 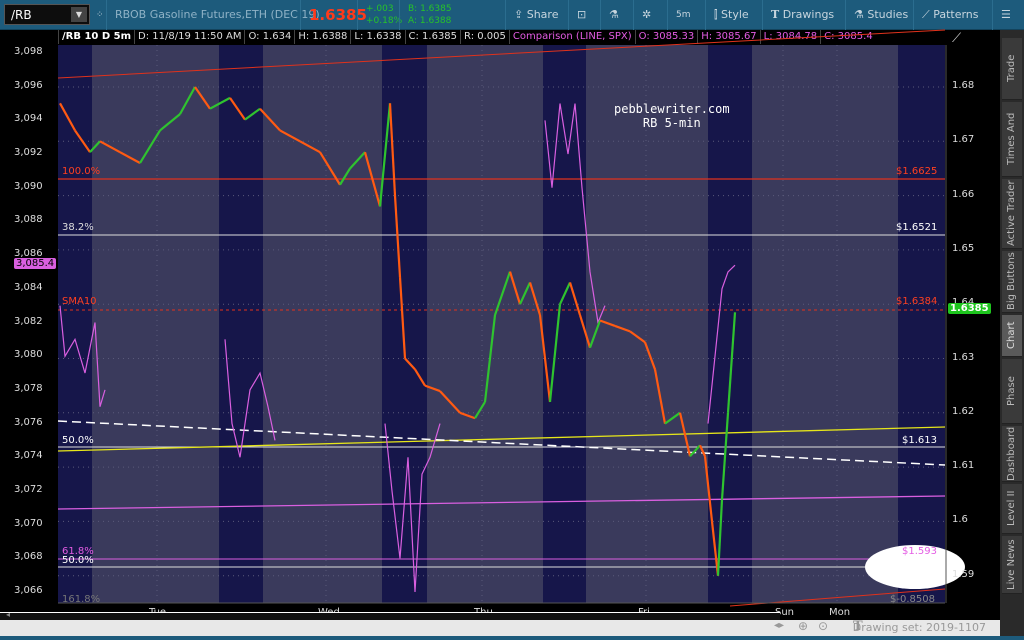 I want to click on last-price-tag: 1.6385, so click(x=969, y=308).